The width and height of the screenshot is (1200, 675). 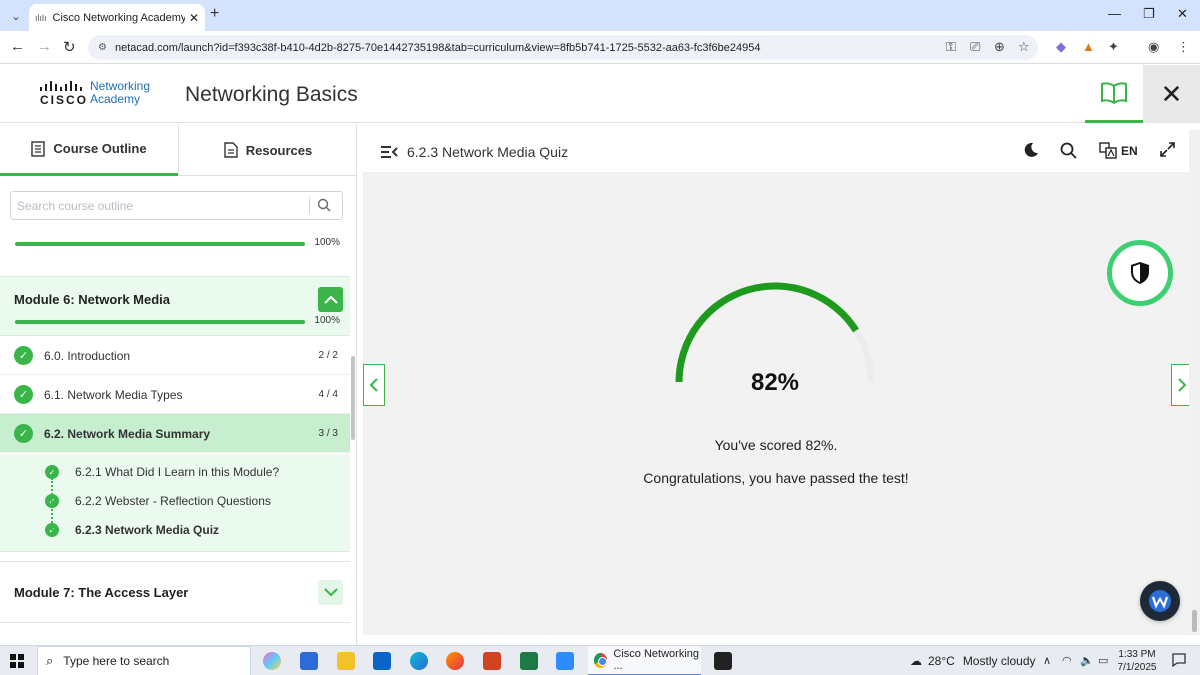 What do you see at coordinates (309, 205) in the screenshot?
I see `search-divider` at bounding box center [309, 205].